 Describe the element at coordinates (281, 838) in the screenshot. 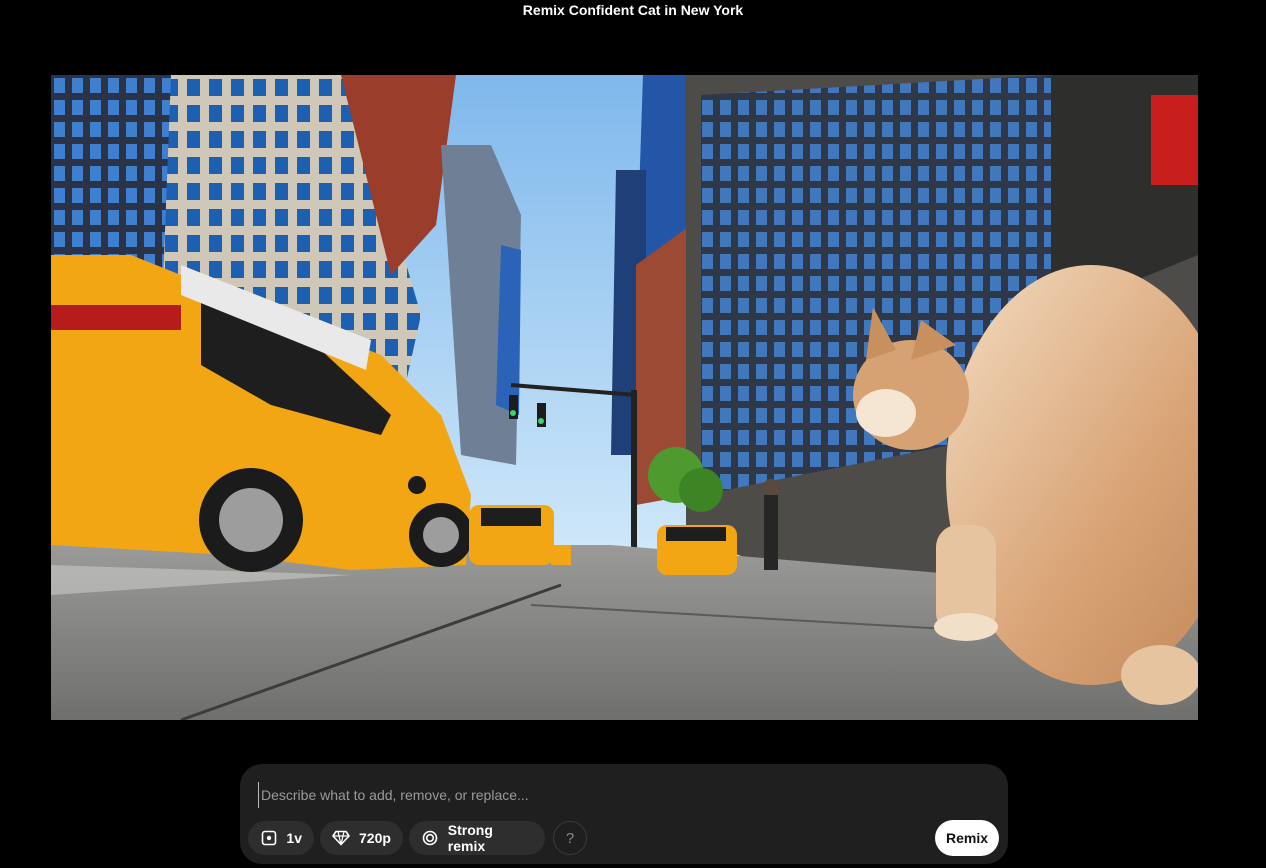

I see `version-chip: 1v` at that location.